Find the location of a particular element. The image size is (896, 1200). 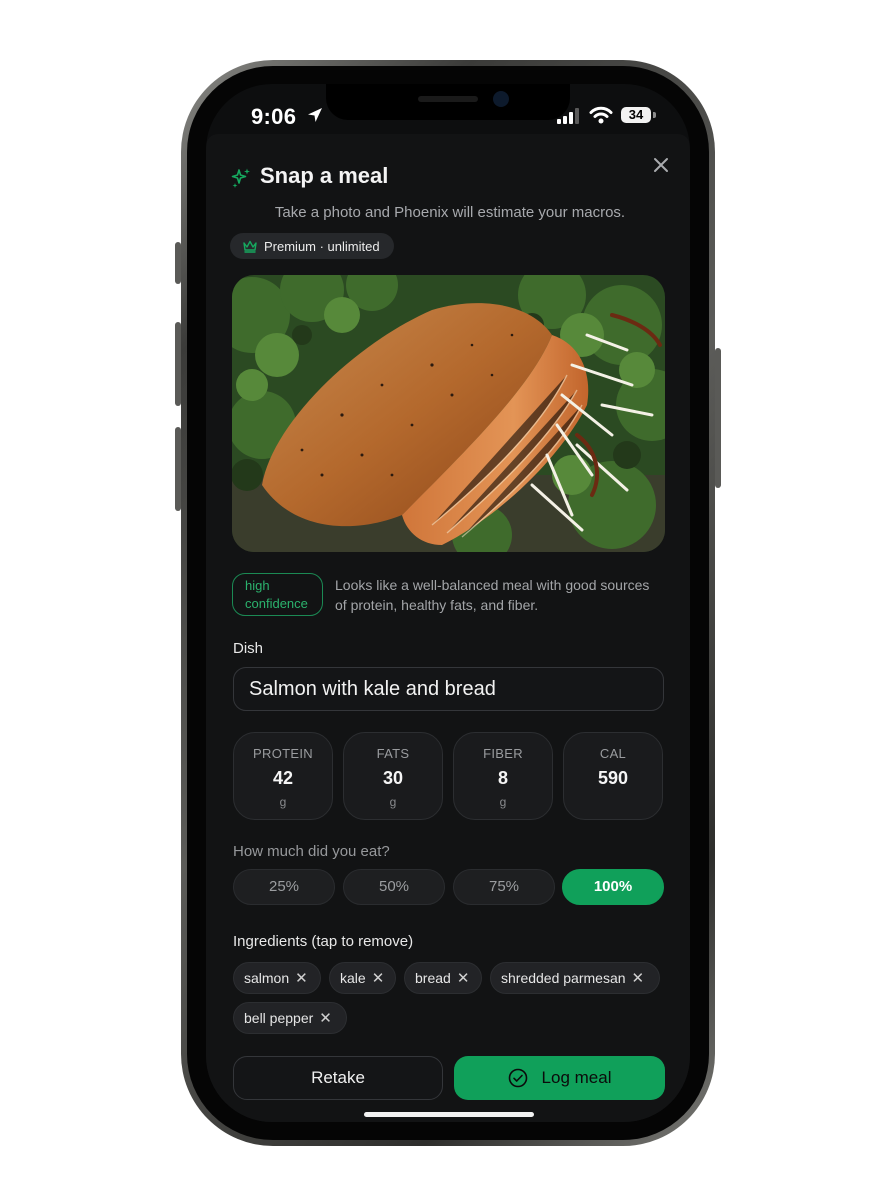

battery-tip is located at coordinates (654, 115).